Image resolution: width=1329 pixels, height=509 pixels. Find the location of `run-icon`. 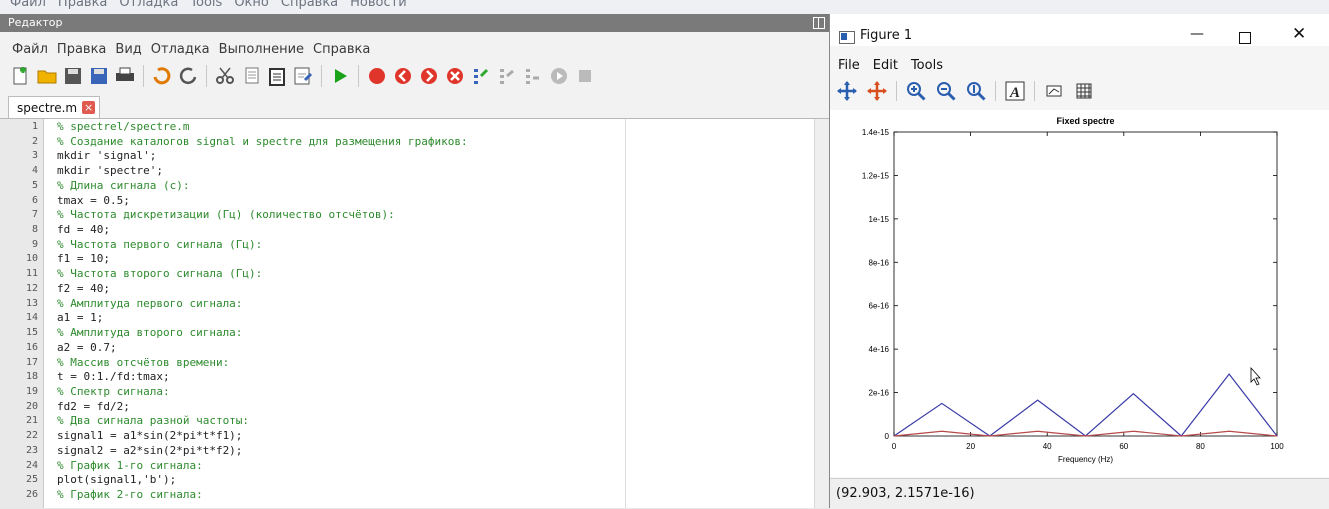

run-icon is located at coordinates (340, 76).